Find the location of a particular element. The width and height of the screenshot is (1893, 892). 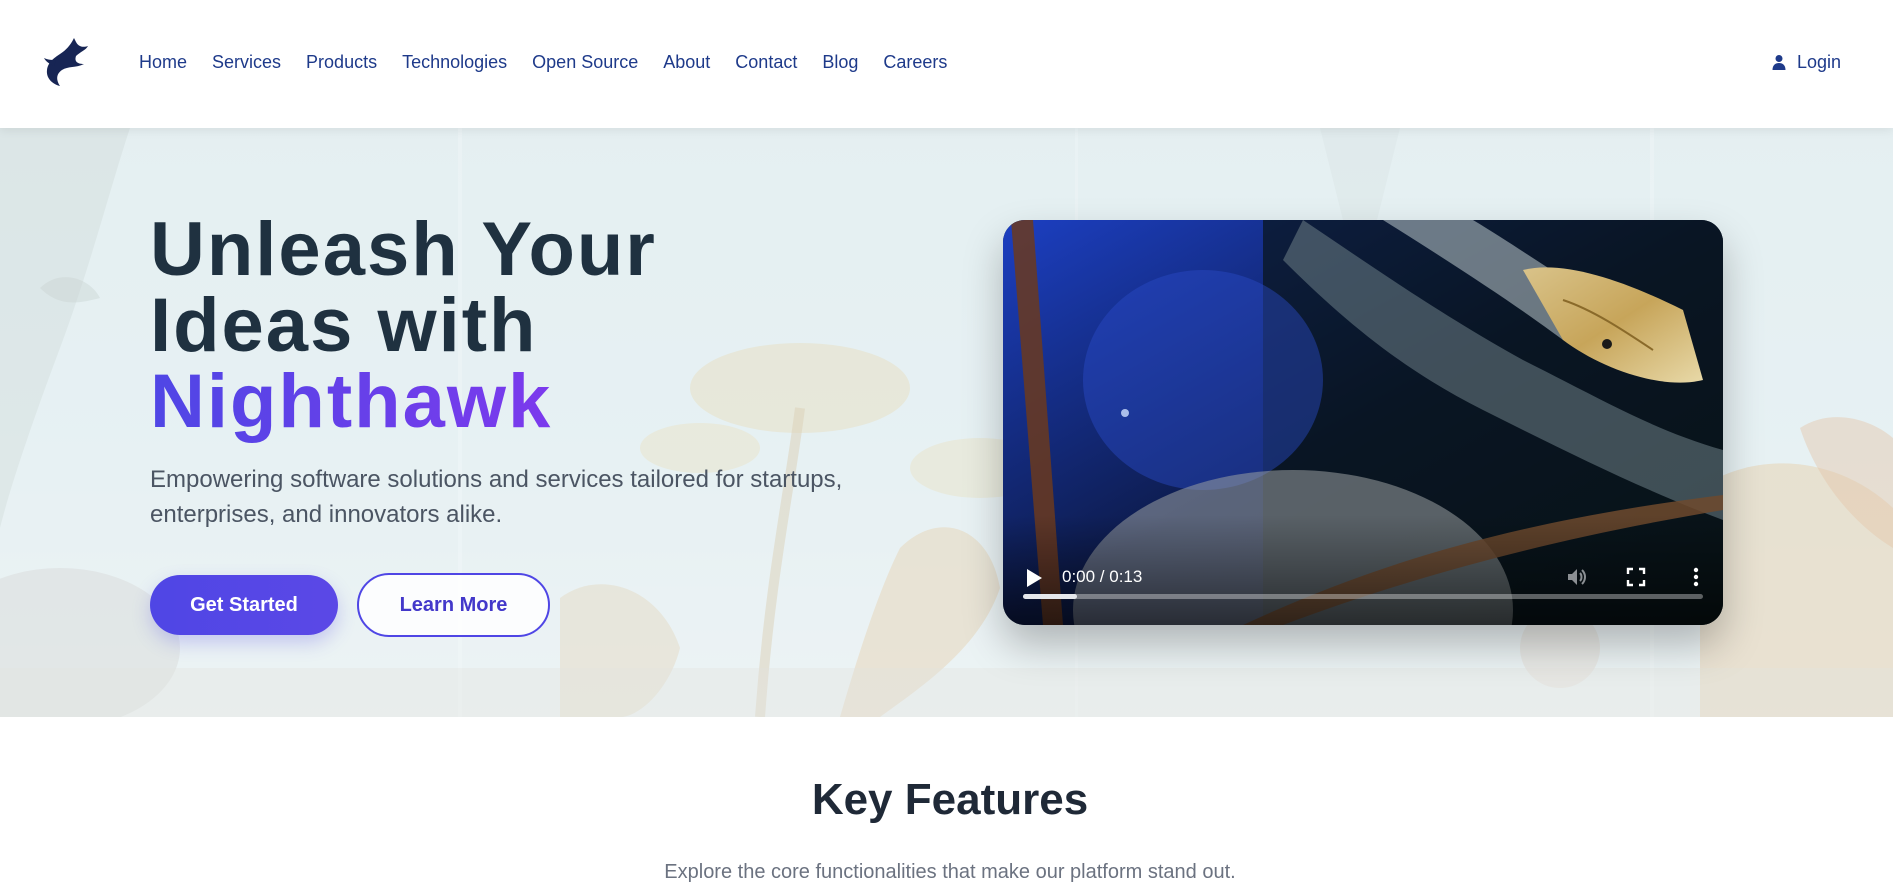

nav-link-about: About is located at coordinates (686, 62).